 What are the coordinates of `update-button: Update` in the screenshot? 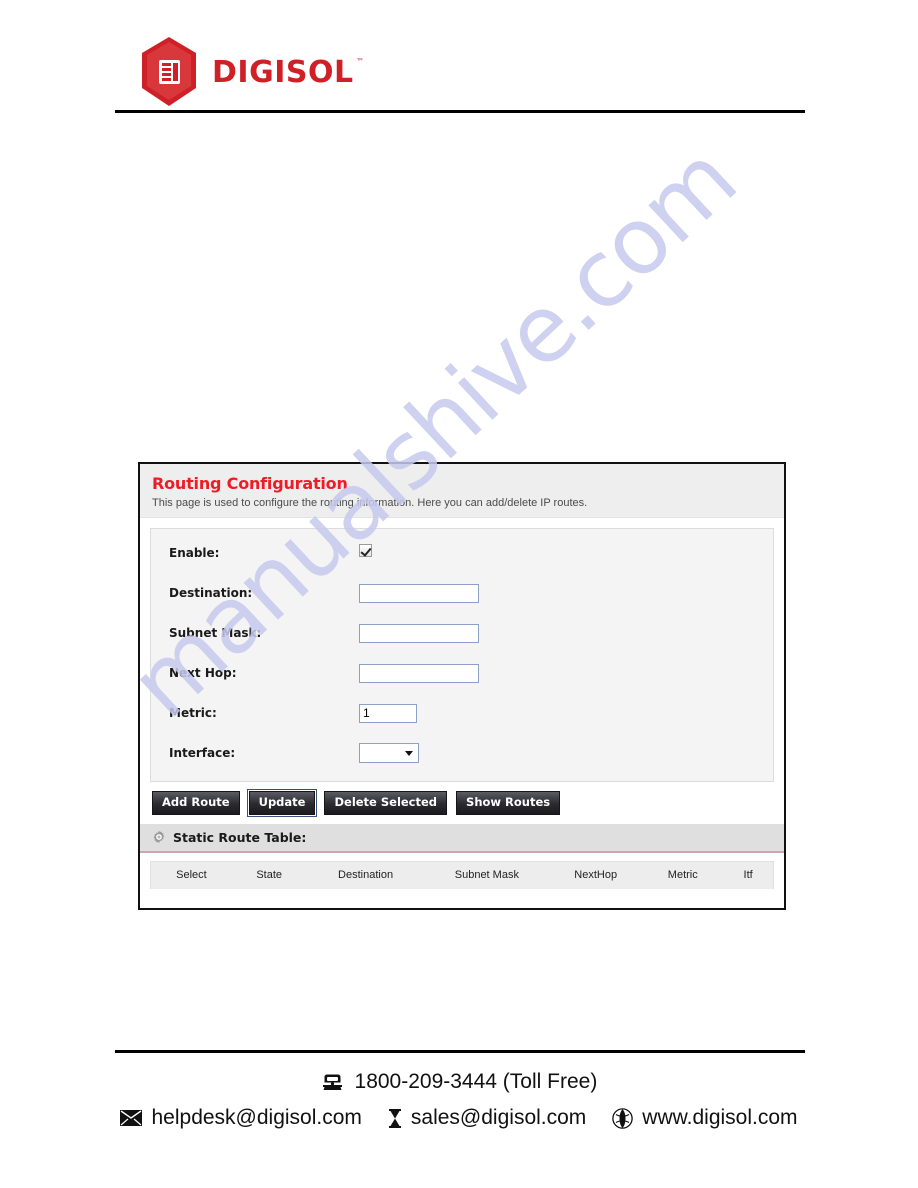 It's located at (282, 803).